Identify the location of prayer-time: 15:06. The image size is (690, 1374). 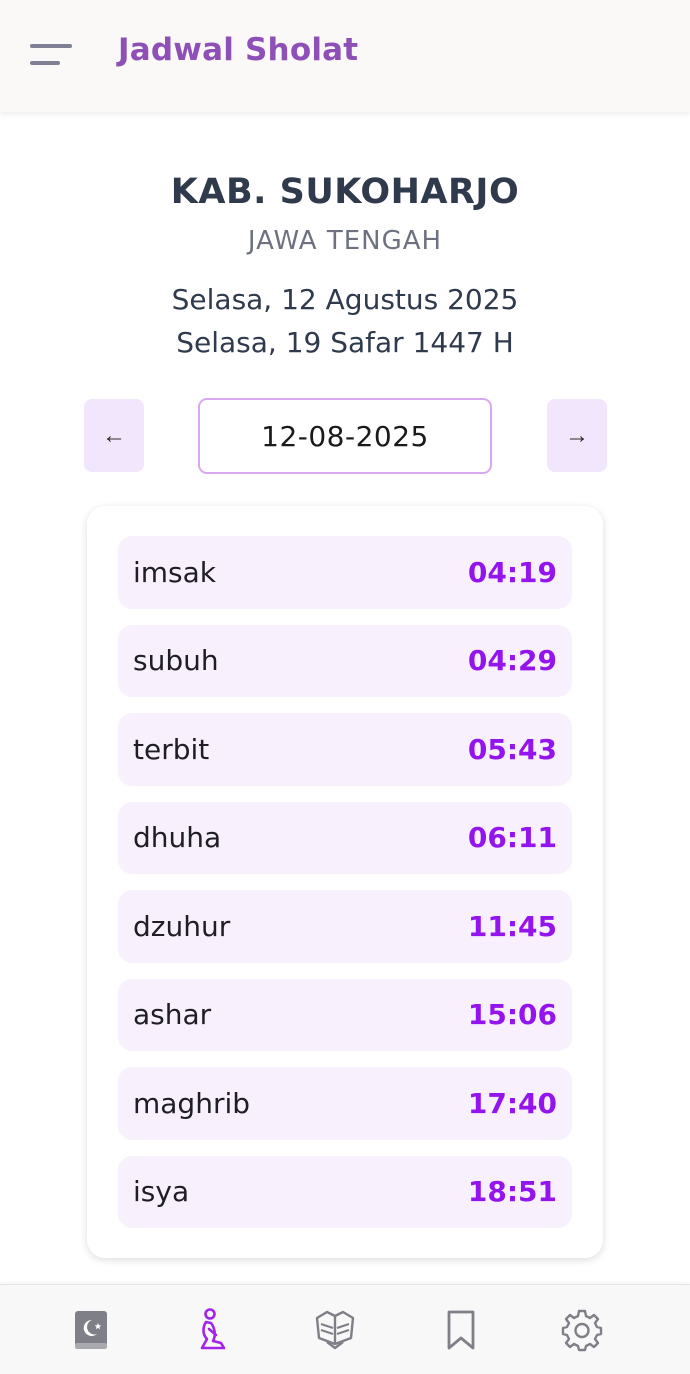
(512, 1015).